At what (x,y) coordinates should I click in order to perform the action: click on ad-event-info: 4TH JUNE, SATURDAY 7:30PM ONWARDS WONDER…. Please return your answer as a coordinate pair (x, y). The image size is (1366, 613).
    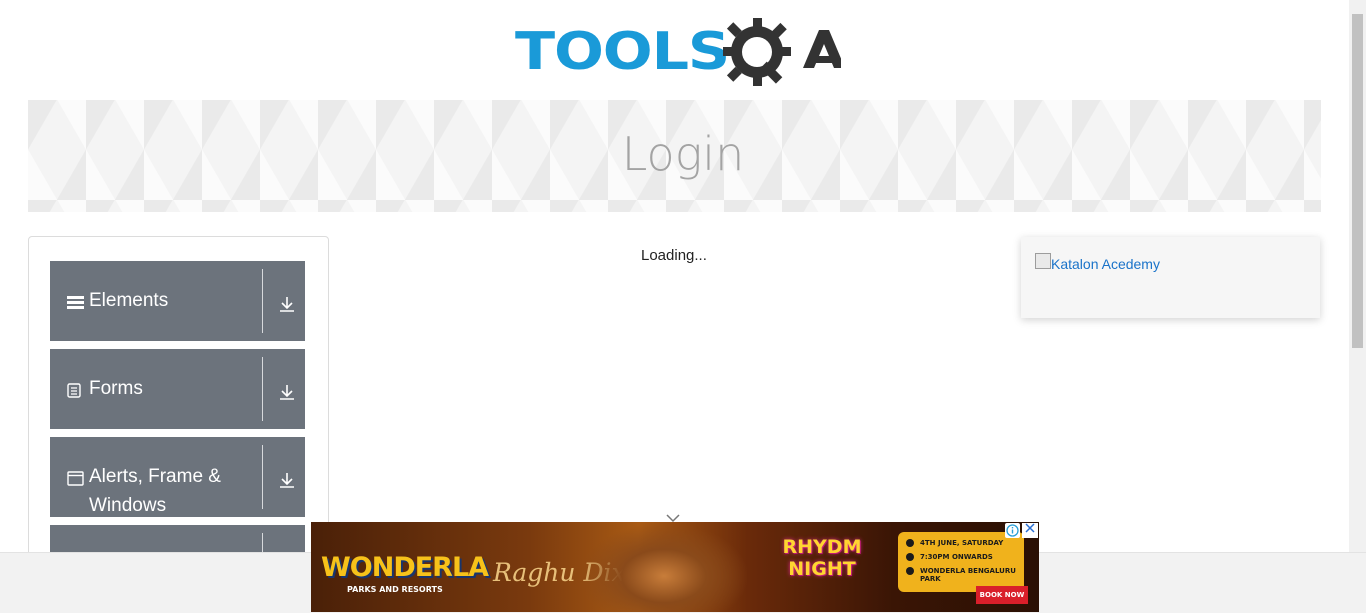
    Looking at the image, I should click on (961, 562).